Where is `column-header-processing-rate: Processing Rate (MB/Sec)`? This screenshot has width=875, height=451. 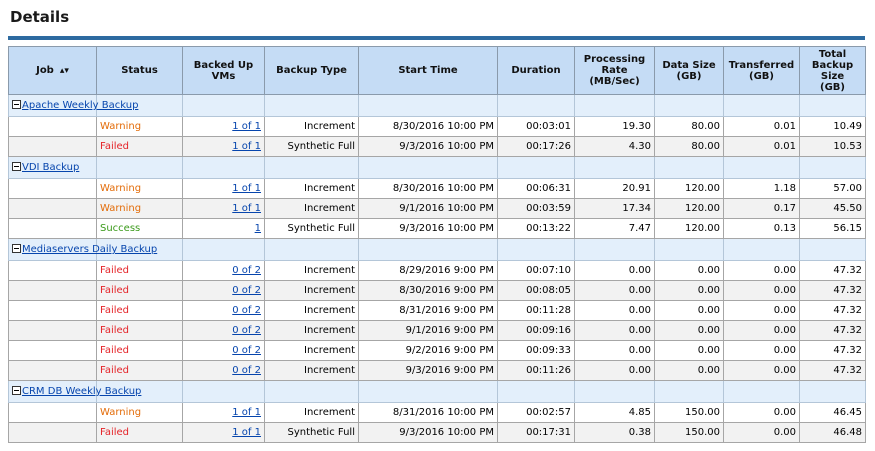 column-header-processing-rate: Processing Rate (MB/Sec) is located at coordinates (614, 70).